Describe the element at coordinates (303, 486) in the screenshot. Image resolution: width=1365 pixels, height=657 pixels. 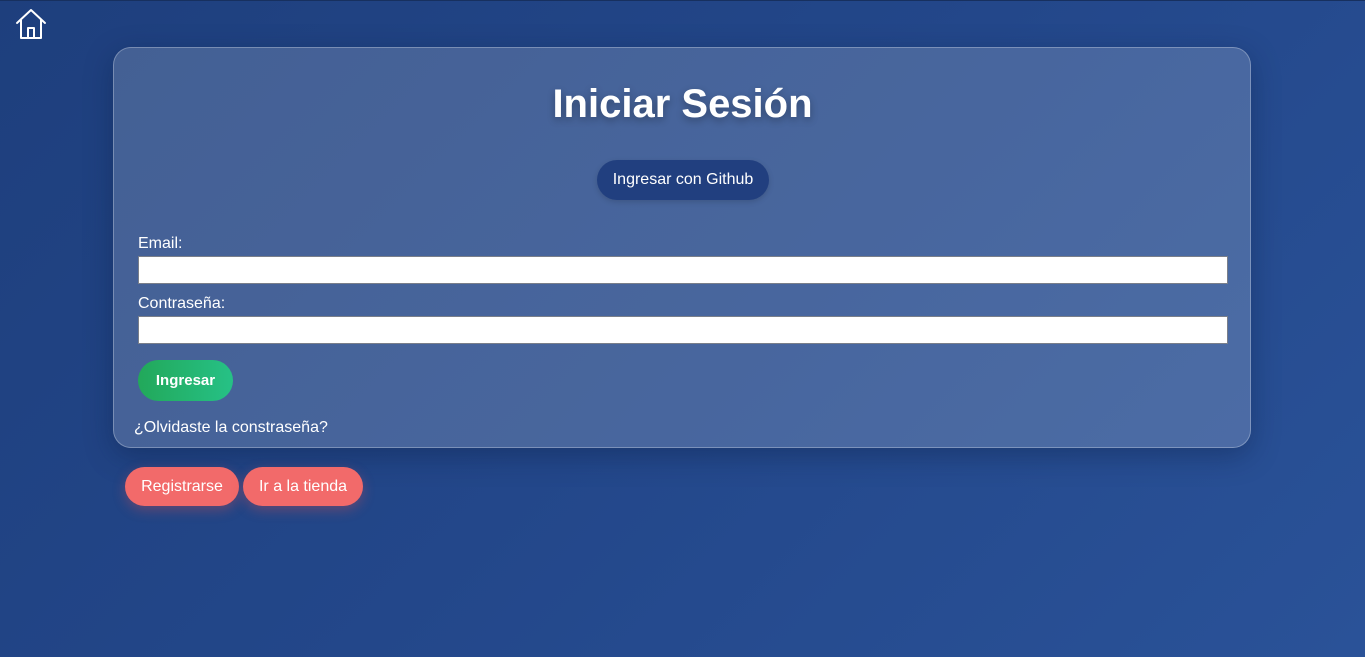
I see `store-button: Ir a la tienda` at that location.